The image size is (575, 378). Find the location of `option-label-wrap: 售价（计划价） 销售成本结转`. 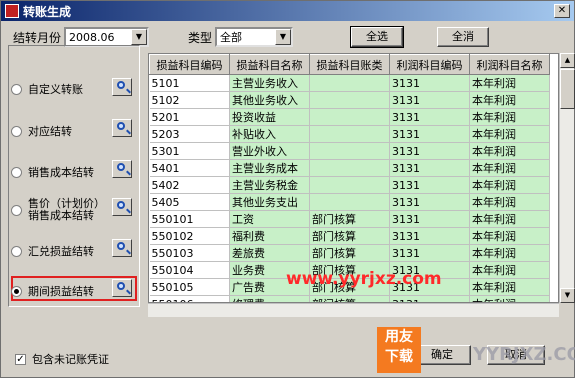

option-label-wrap: 售价（计划价） 销售成本结转 is located at coordinates (66, 210).